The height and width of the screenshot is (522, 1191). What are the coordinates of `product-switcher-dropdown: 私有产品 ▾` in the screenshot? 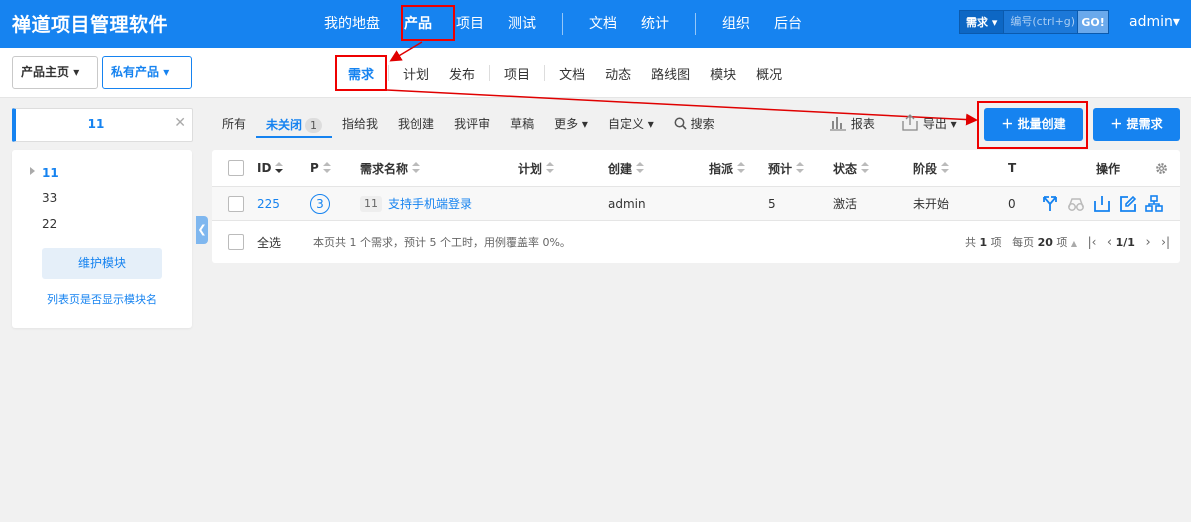 It's located at (147, 72).